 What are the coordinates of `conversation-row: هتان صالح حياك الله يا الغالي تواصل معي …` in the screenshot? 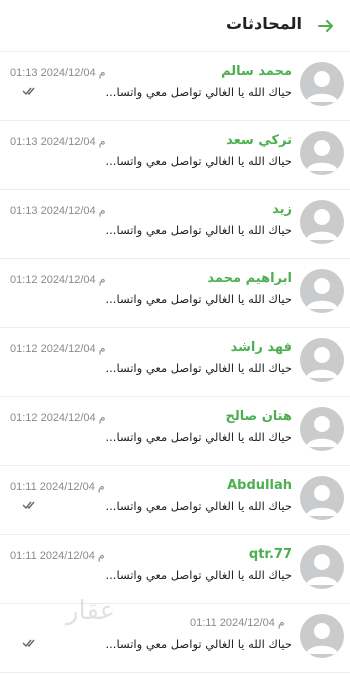 It's located at (175, 431).